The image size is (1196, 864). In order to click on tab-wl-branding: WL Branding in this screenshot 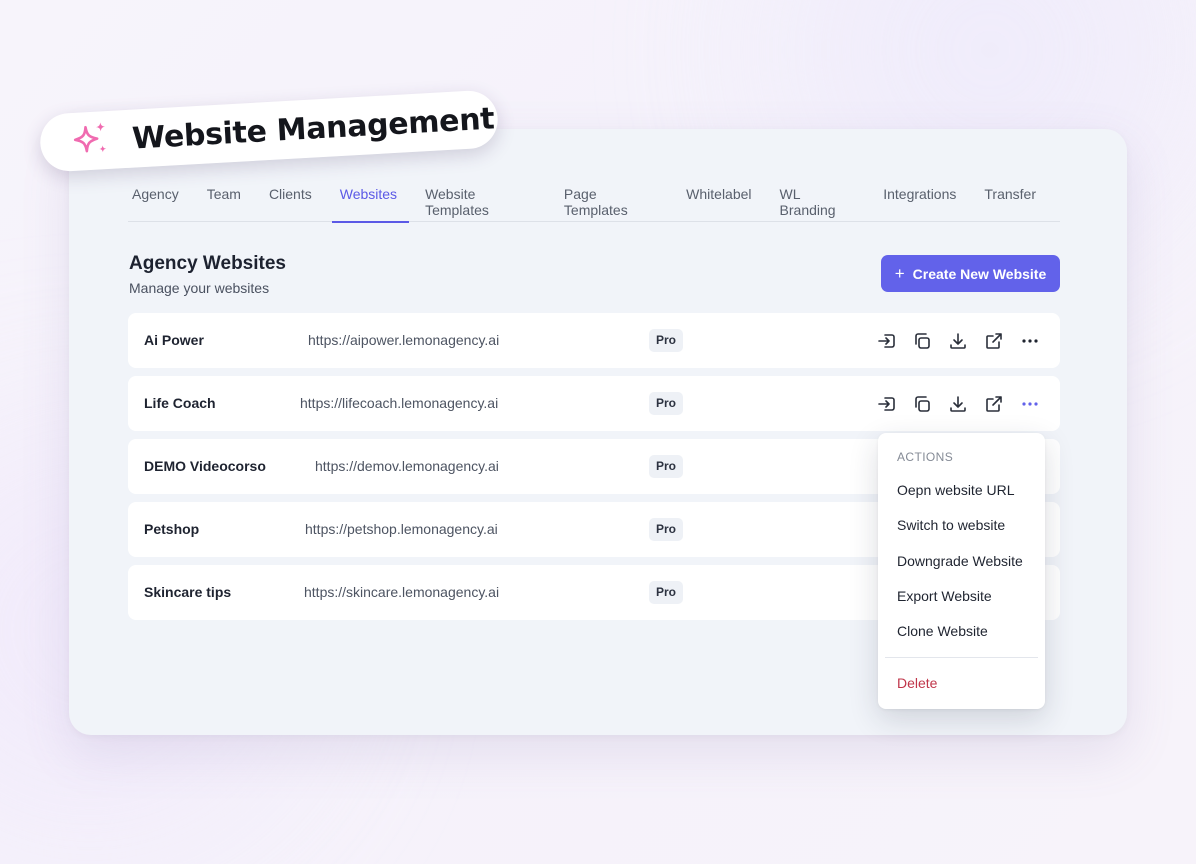, I will do `click(822, 199)`.